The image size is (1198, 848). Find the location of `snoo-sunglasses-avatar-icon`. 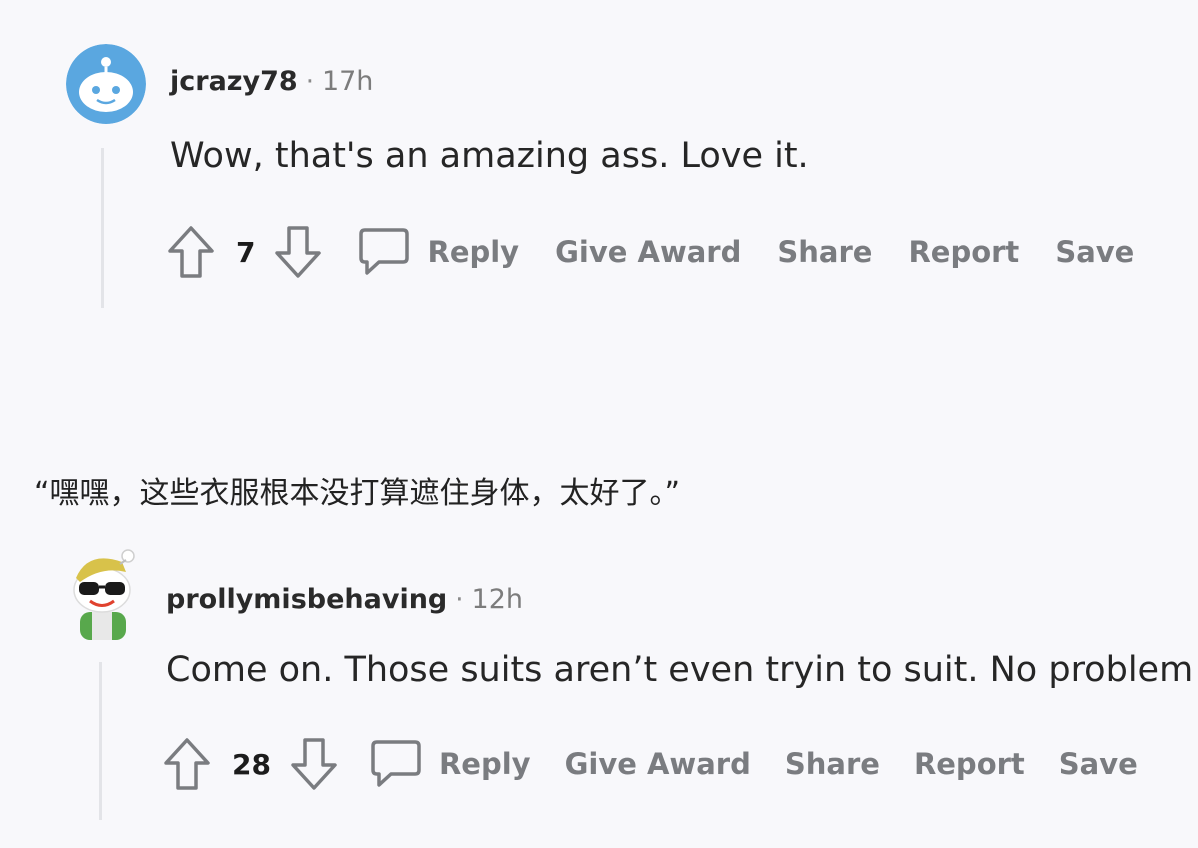

snoo-sunglasses-avatar-icon is located at coordinates (104, 594).